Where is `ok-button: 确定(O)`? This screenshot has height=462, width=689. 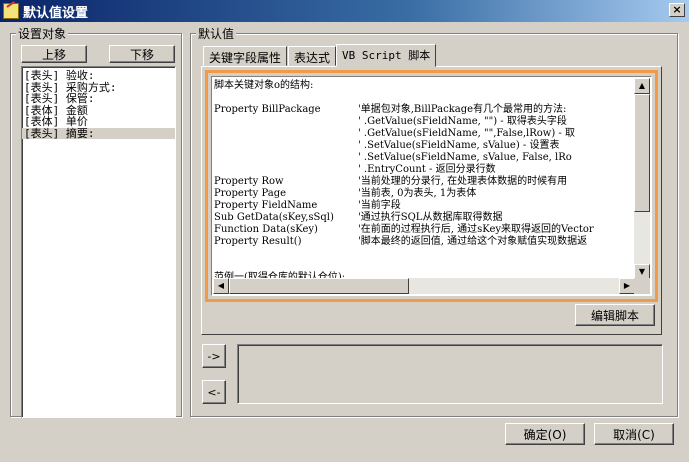
ok-button: 确定(O) is located at coordinates (545, 434).